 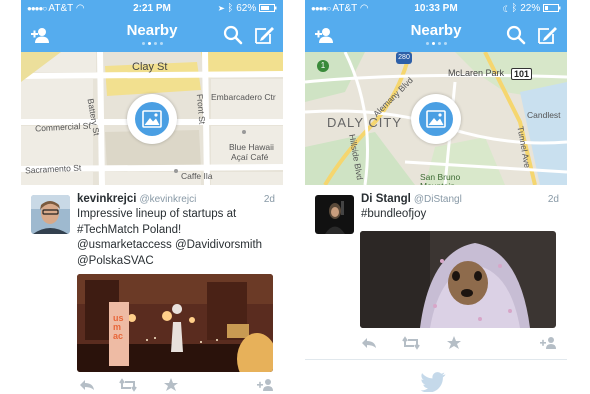 I want to click on battery-percent: 22%, so click(x=530, y=8).